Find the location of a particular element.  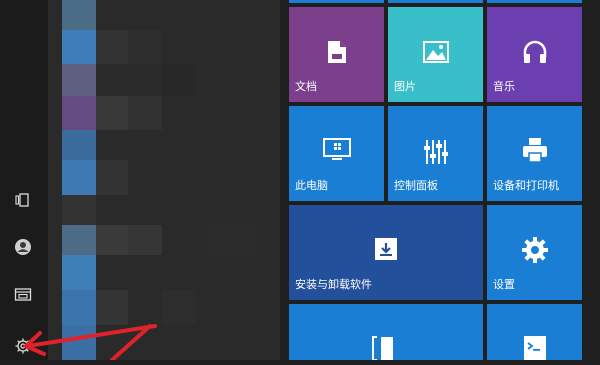

tile-settings: 设置 is located at coordinates (534, 252).